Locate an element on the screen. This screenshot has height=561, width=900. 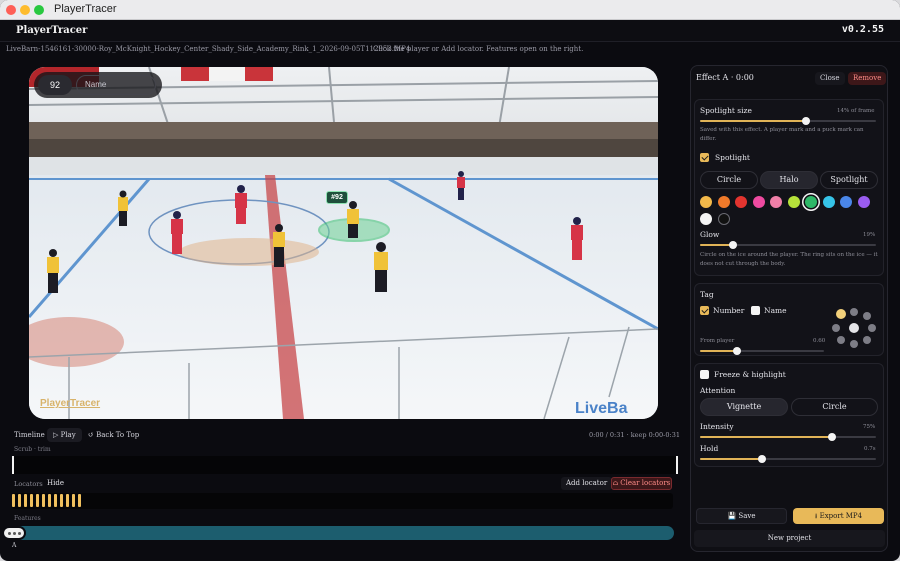
intensity-knob is located at coordinates (832, 437).